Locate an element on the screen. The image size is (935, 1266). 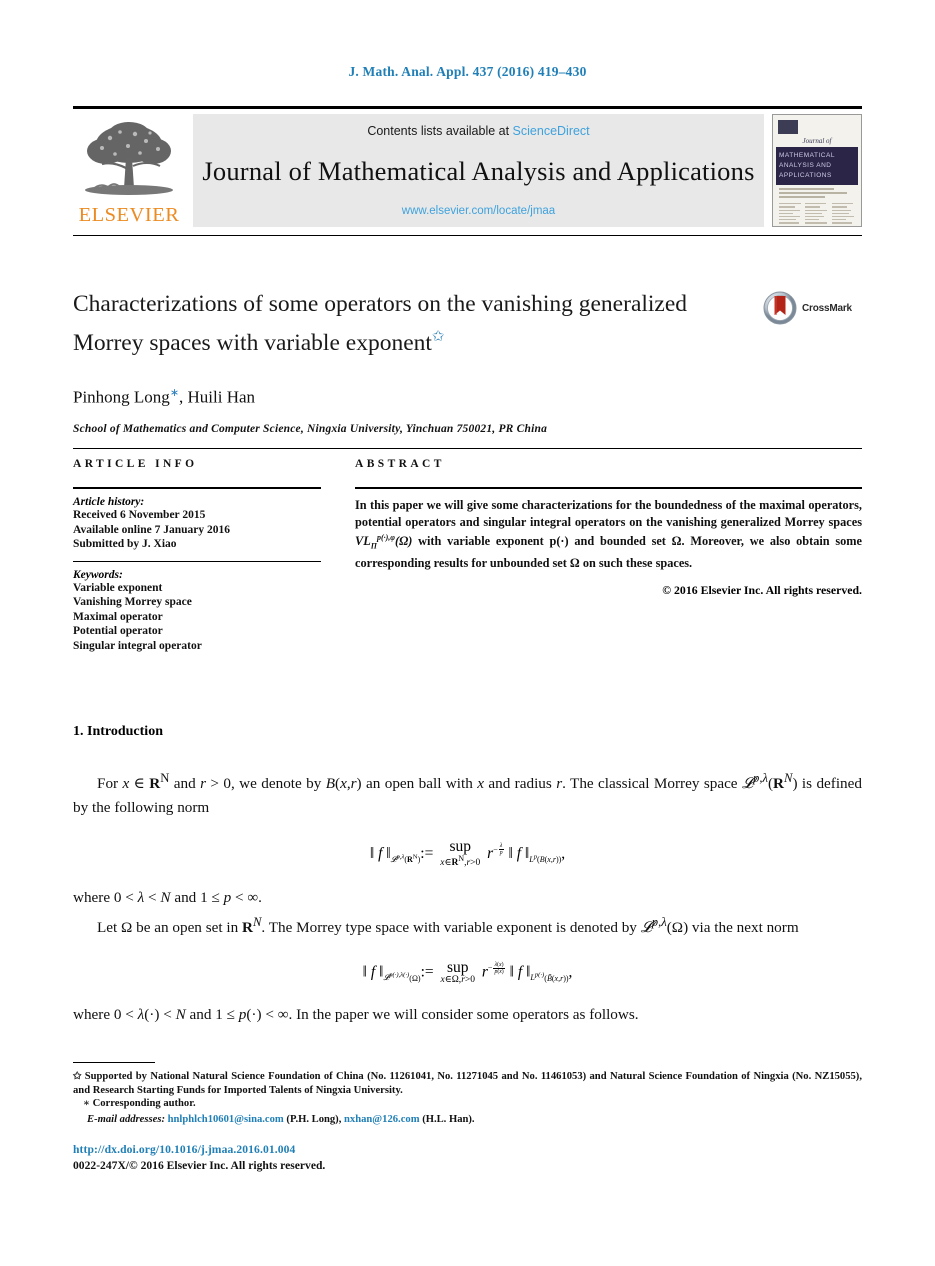
cover-toc-columns is located at coordinates (817, 213).